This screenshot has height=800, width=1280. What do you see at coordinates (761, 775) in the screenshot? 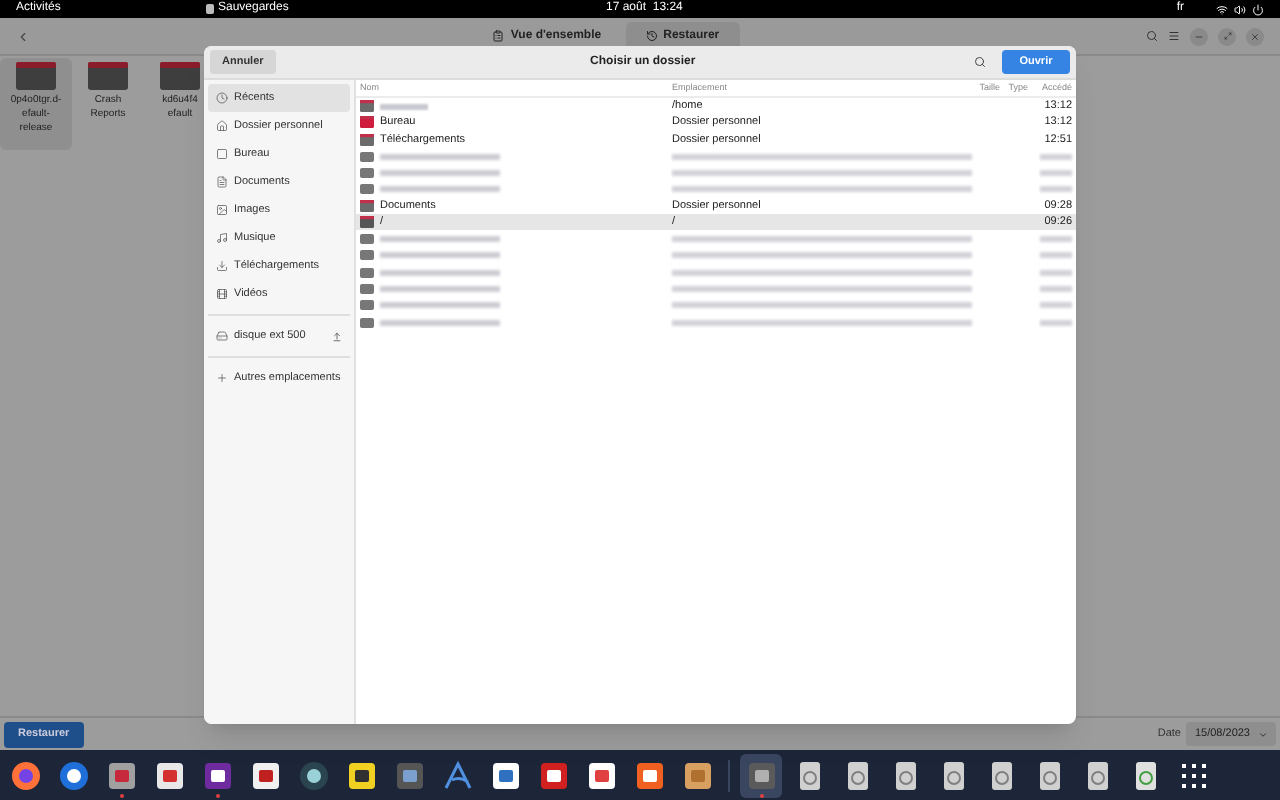
I see `backup-app-icon` at bounding box center [761, 775].